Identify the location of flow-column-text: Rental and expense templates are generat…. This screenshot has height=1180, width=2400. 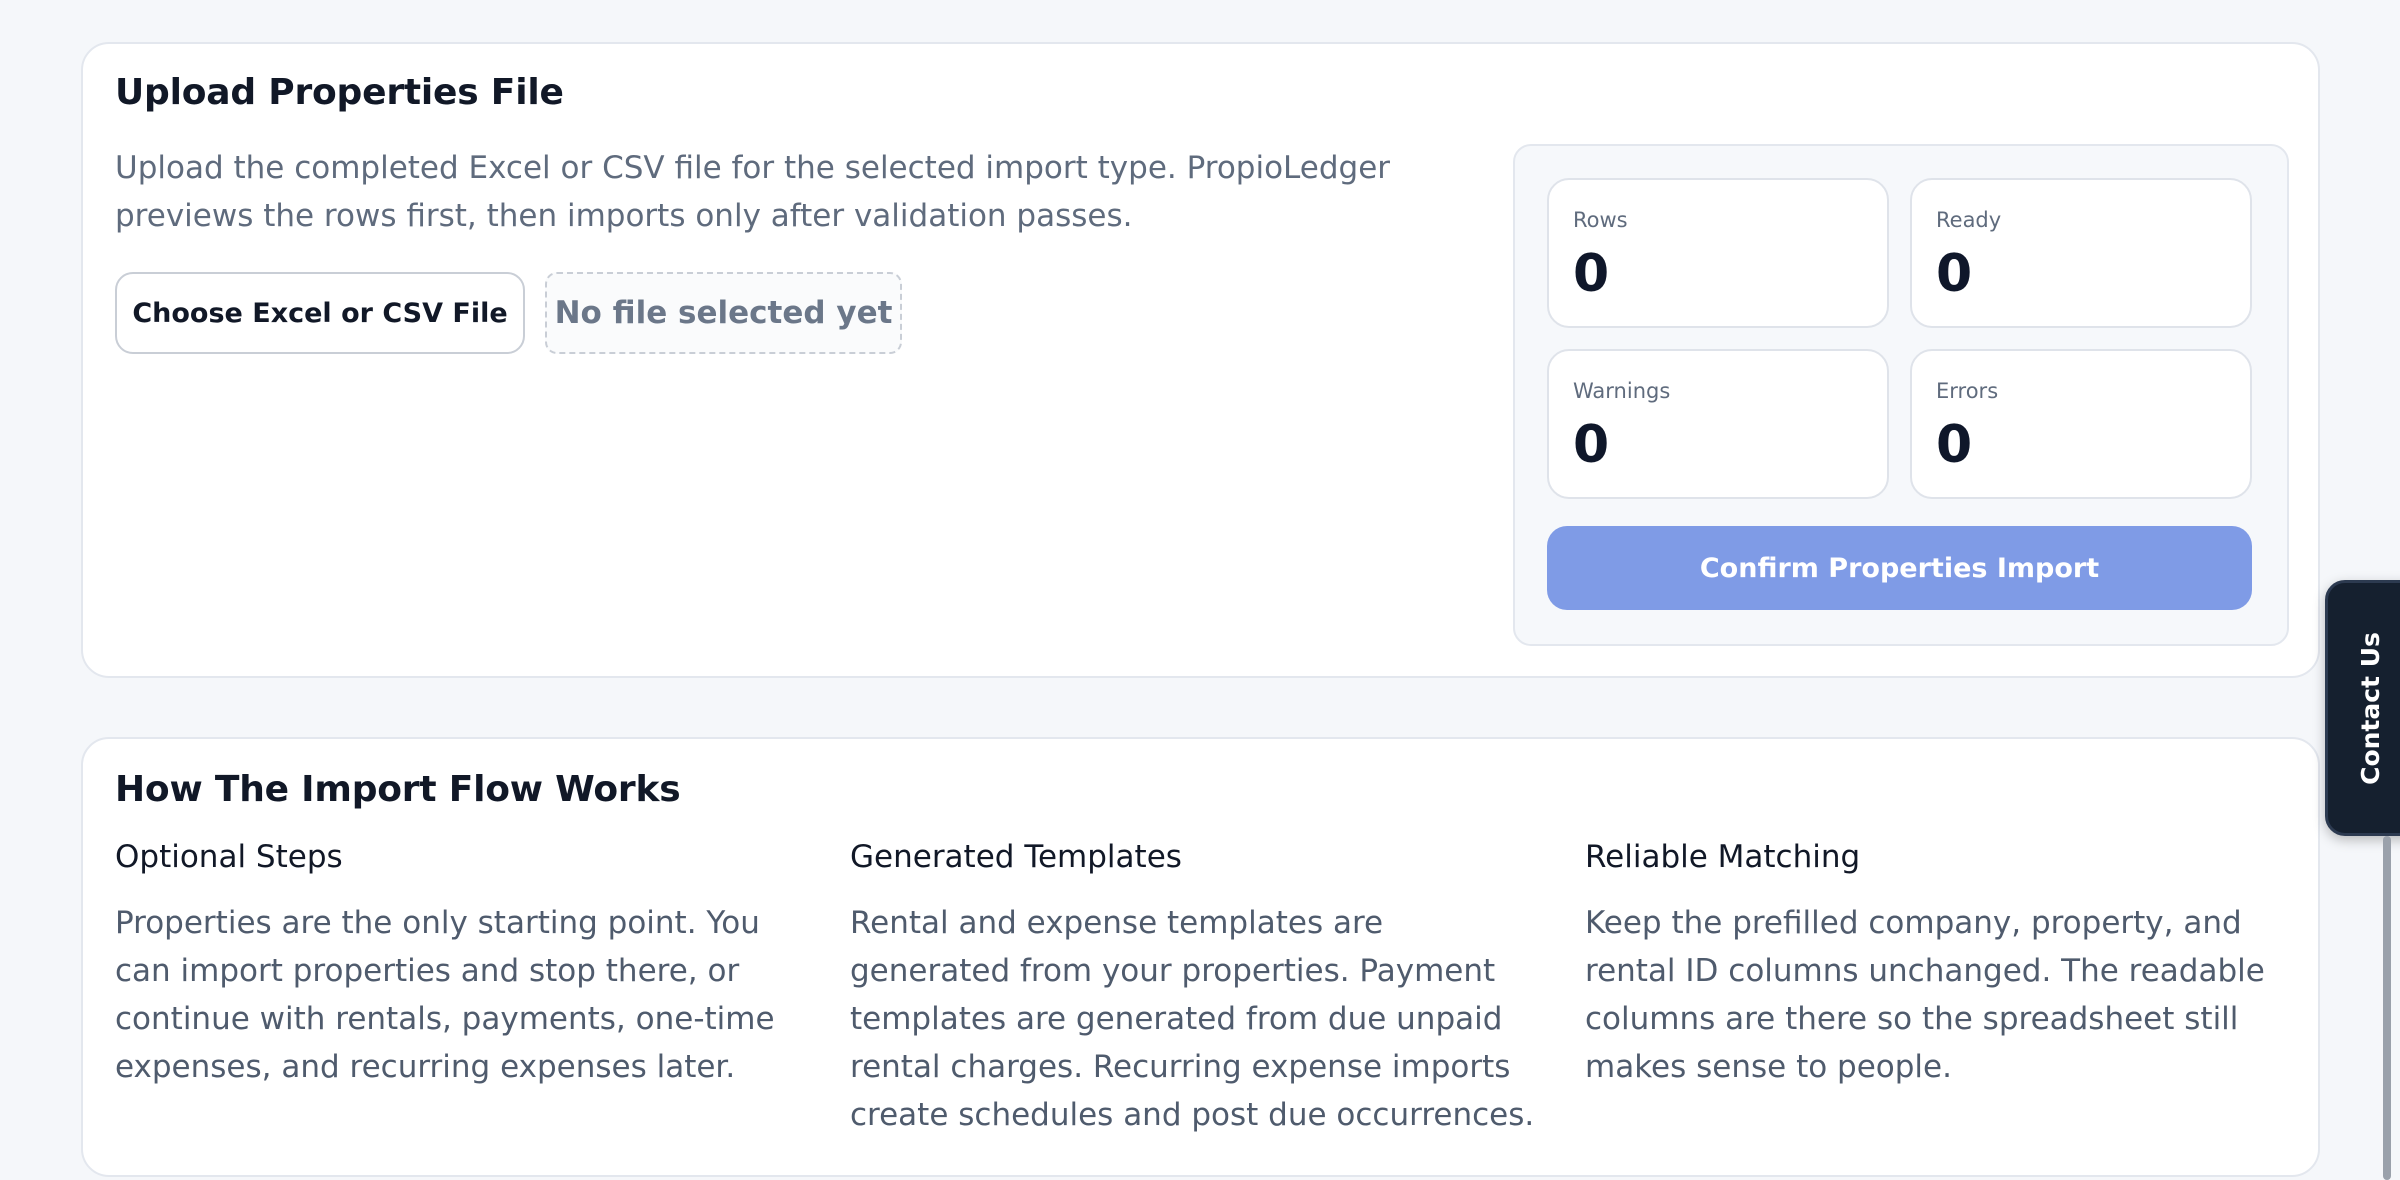
(1192, 1019).